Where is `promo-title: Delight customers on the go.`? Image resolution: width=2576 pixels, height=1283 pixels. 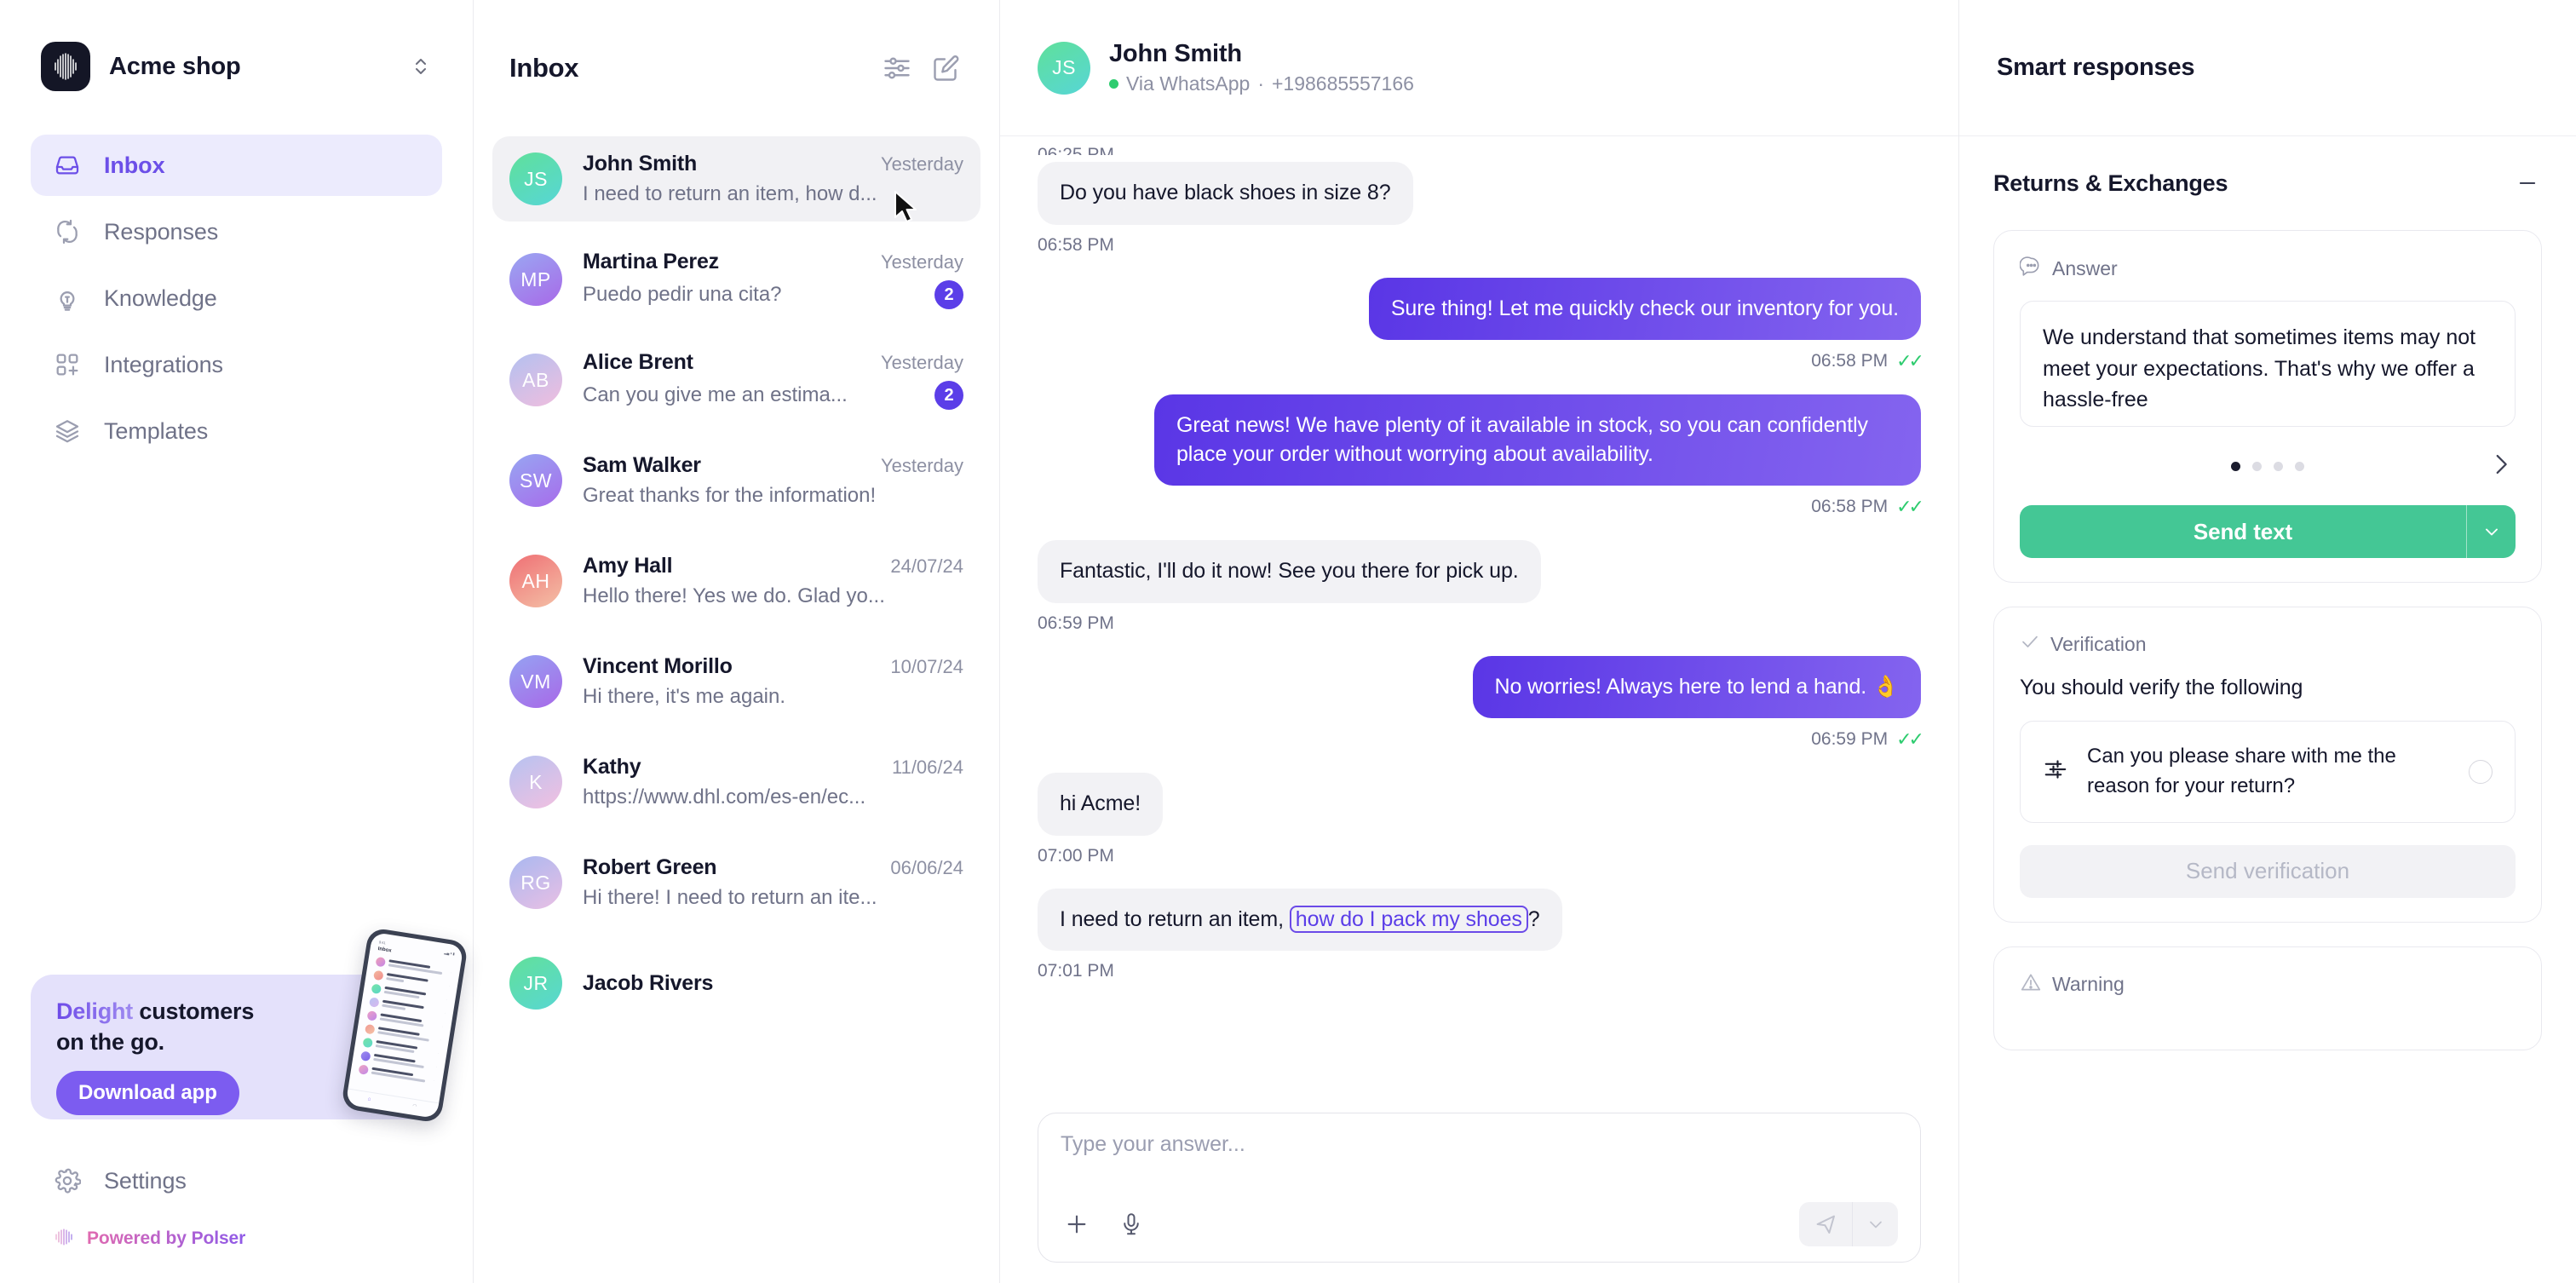 promo-title: Delight customers on the go. is located at coordinates (171, 1027).